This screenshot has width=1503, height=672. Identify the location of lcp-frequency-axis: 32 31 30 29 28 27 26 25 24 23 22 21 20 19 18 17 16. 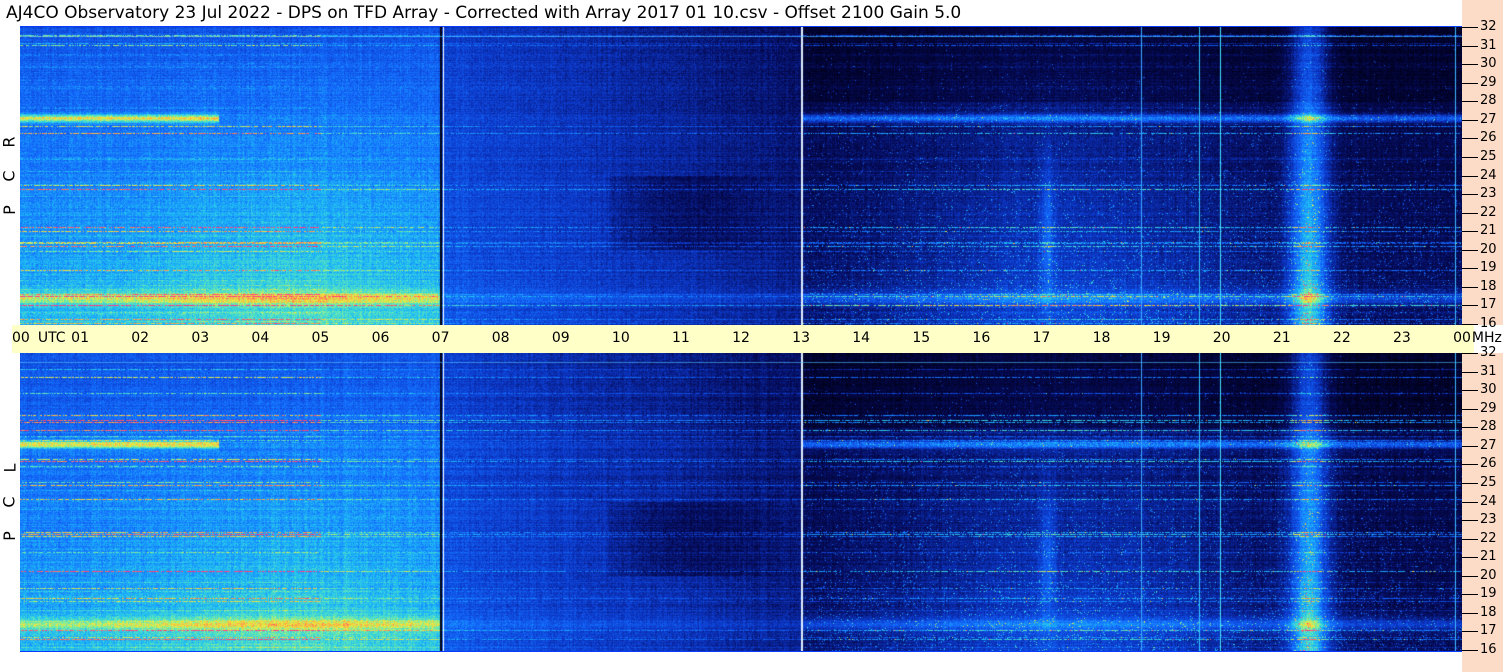
(1482, 509).